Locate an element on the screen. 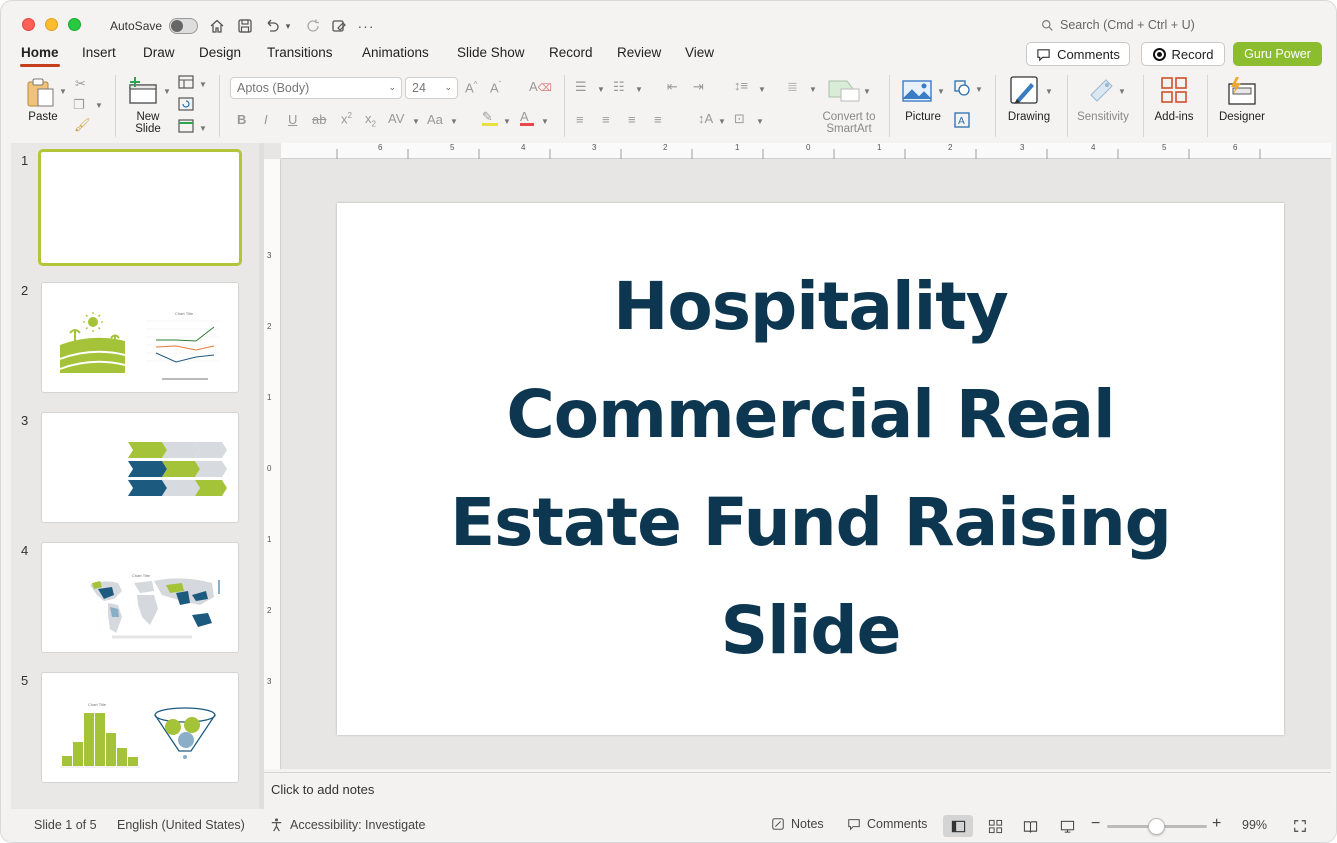 This screenshot has height=843, width=1337. notes-pane: Click to add notes is located at coordinates (797, 790).